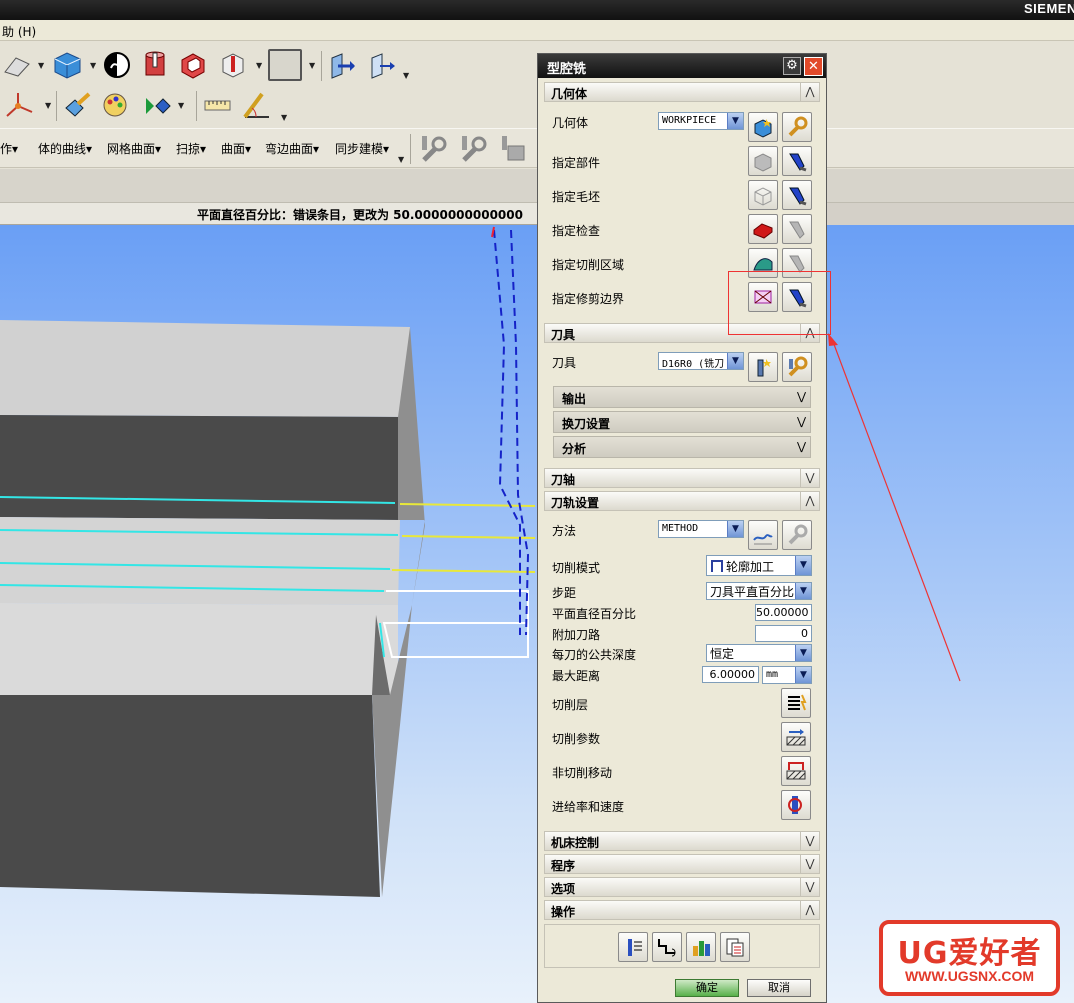  What do you see at coordinates (217, 105) in the screenshot?
I see `measure-distance-icon` at bounding box center [217, 105].